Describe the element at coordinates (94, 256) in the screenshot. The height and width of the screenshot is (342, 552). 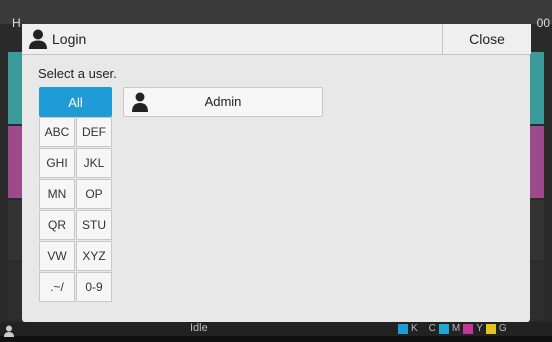
I see `filter-xyz-button: XYZ` at that location.